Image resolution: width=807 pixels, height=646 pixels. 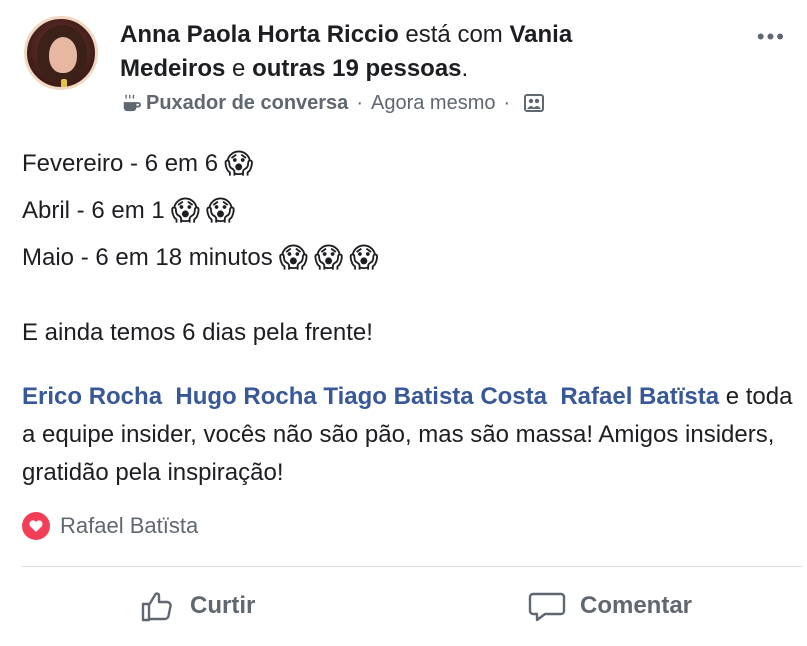 What do you see at coordinates (247, 103) in the screenshot?
I see `activity-label: Puxador de conversa` at bounding box center [247, 103].